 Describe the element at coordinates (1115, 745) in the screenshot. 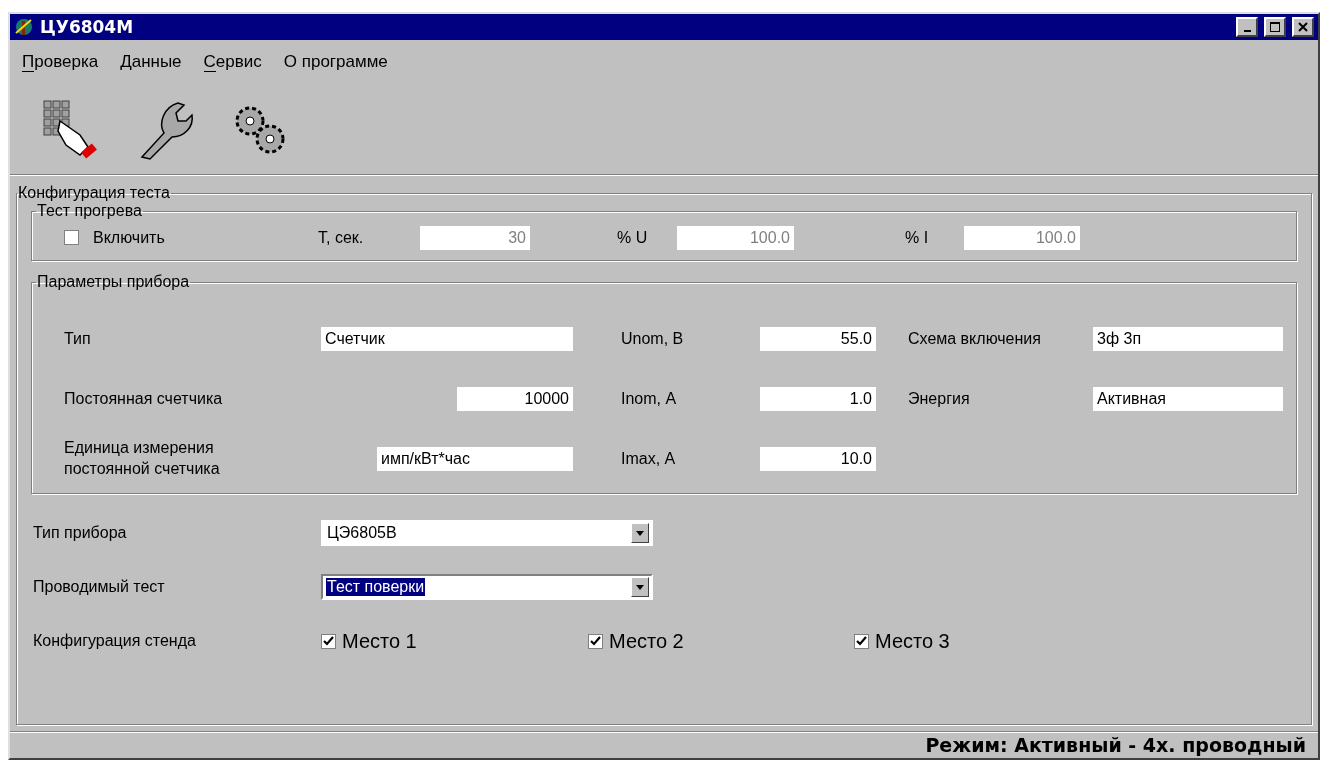

I see `status-text: Режим: Активный - 4х. проводный` at that location.